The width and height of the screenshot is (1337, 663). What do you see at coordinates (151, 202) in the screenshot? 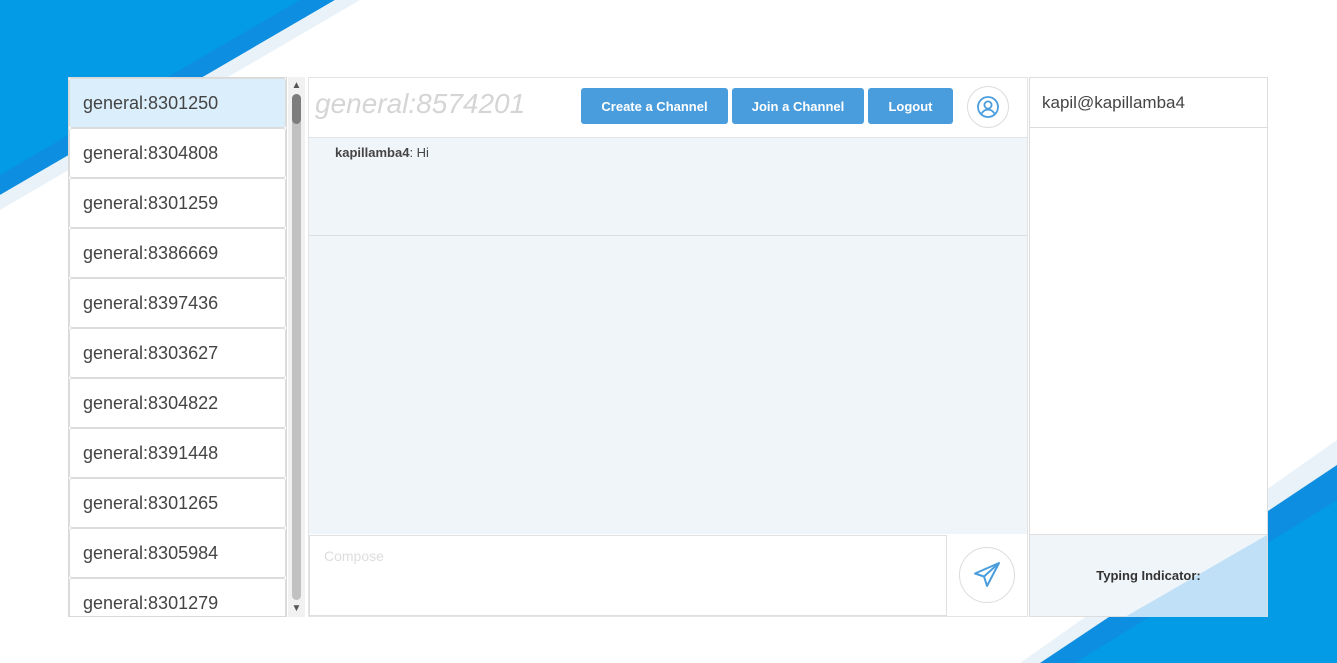
I see `channel-name: general:8301259` at bounding box center [151, 202].